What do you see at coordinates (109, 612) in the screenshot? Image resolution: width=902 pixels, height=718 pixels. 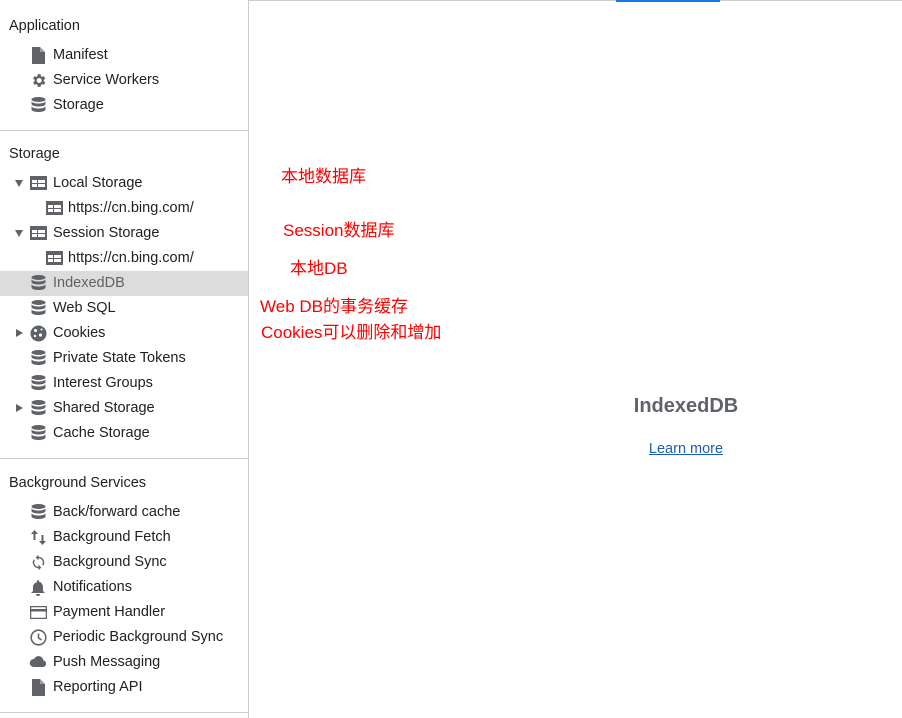 I see `sidebar-item-label: Payment Handler` at bounding box center [109, 612].